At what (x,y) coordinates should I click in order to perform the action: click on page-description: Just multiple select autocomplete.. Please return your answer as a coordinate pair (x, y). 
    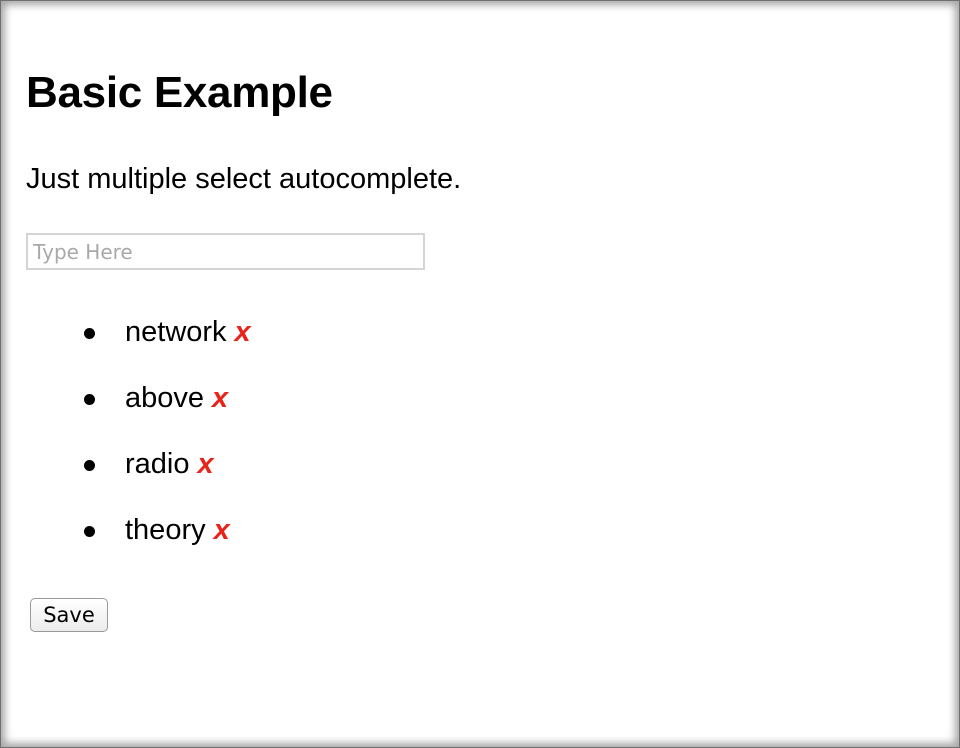
    Looking at the image, I should click on (244, 179).